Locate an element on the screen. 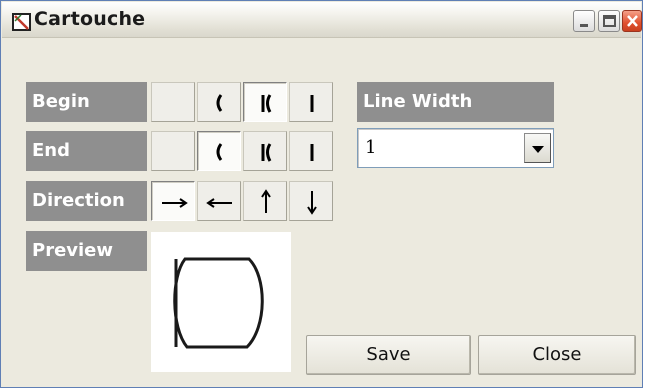  arrow-up-icon is located at coordinates (266, 201).